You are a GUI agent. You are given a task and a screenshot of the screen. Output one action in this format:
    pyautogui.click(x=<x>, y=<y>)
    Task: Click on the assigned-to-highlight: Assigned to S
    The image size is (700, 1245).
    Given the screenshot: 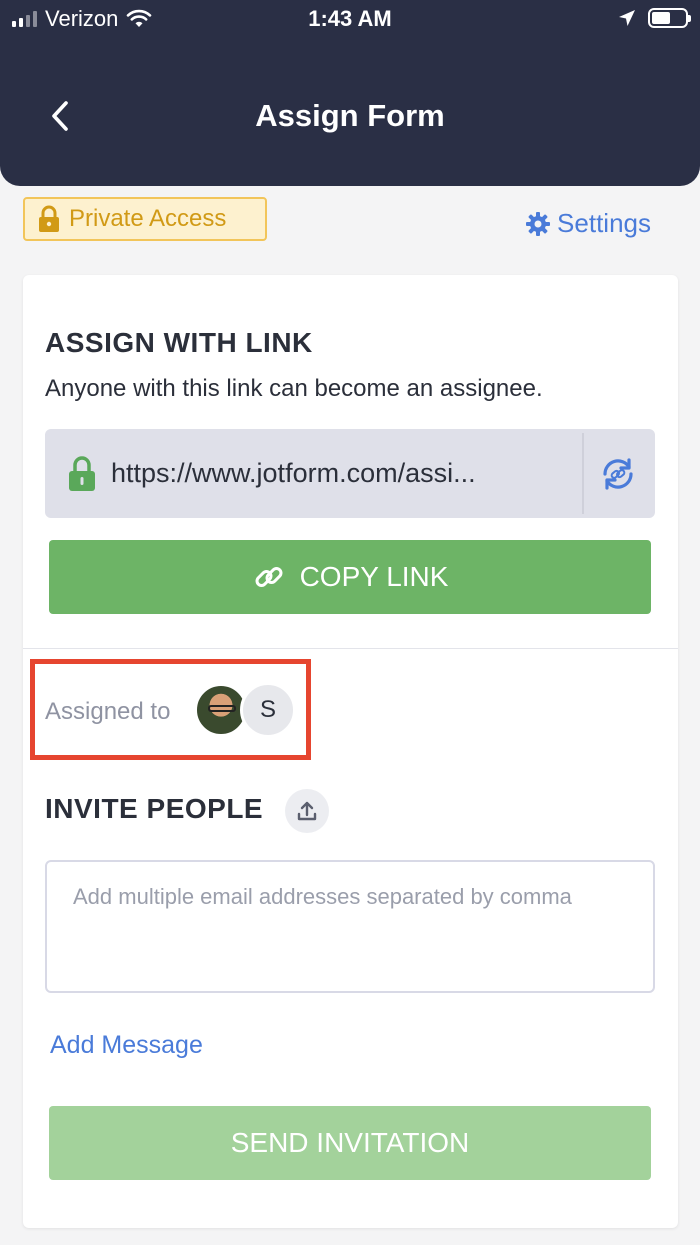 What is the action you would take?
    pyautogui.click(x=170, y=709)
    